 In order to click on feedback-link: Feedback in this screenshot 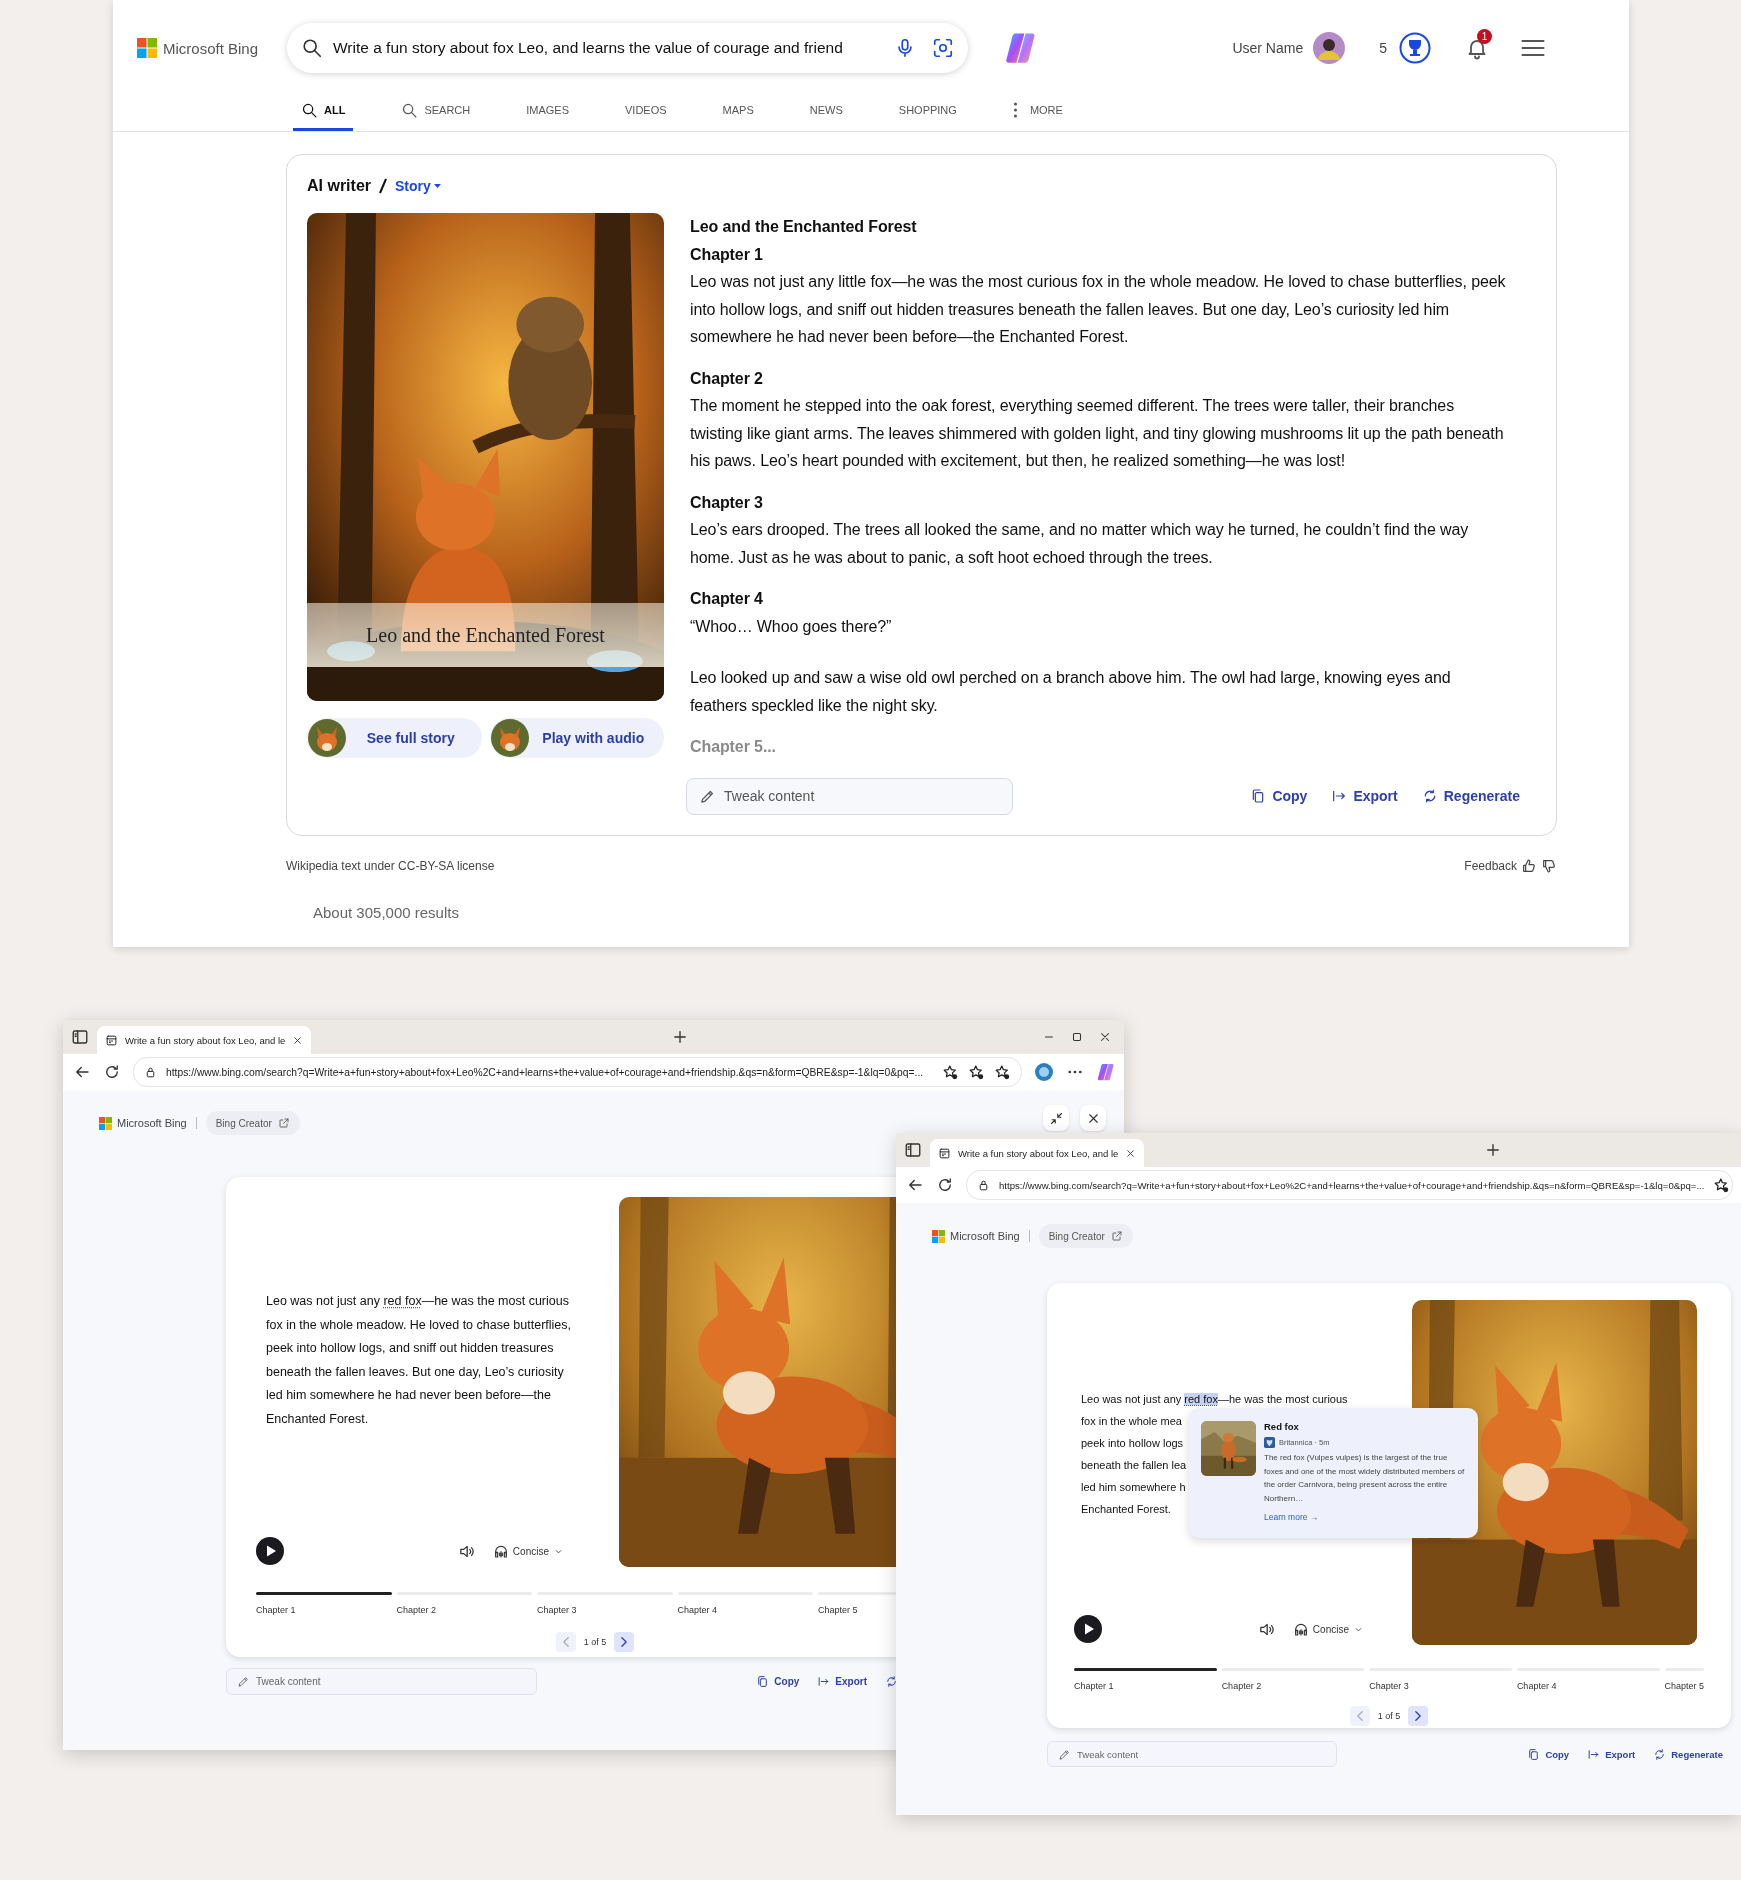, I will do `click(1490, 866)`.